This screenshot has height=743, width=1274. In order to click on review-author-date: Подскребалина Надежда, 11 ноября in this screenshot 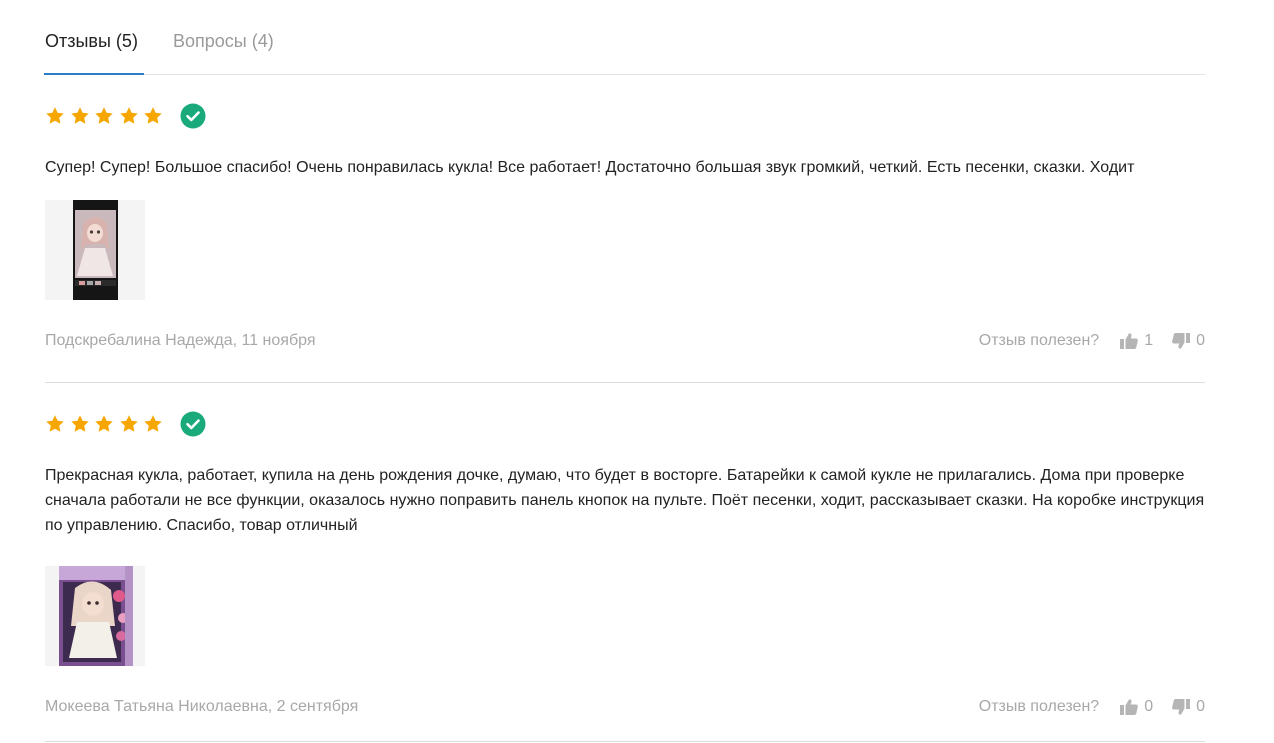, I will do `click(180, 340)`.